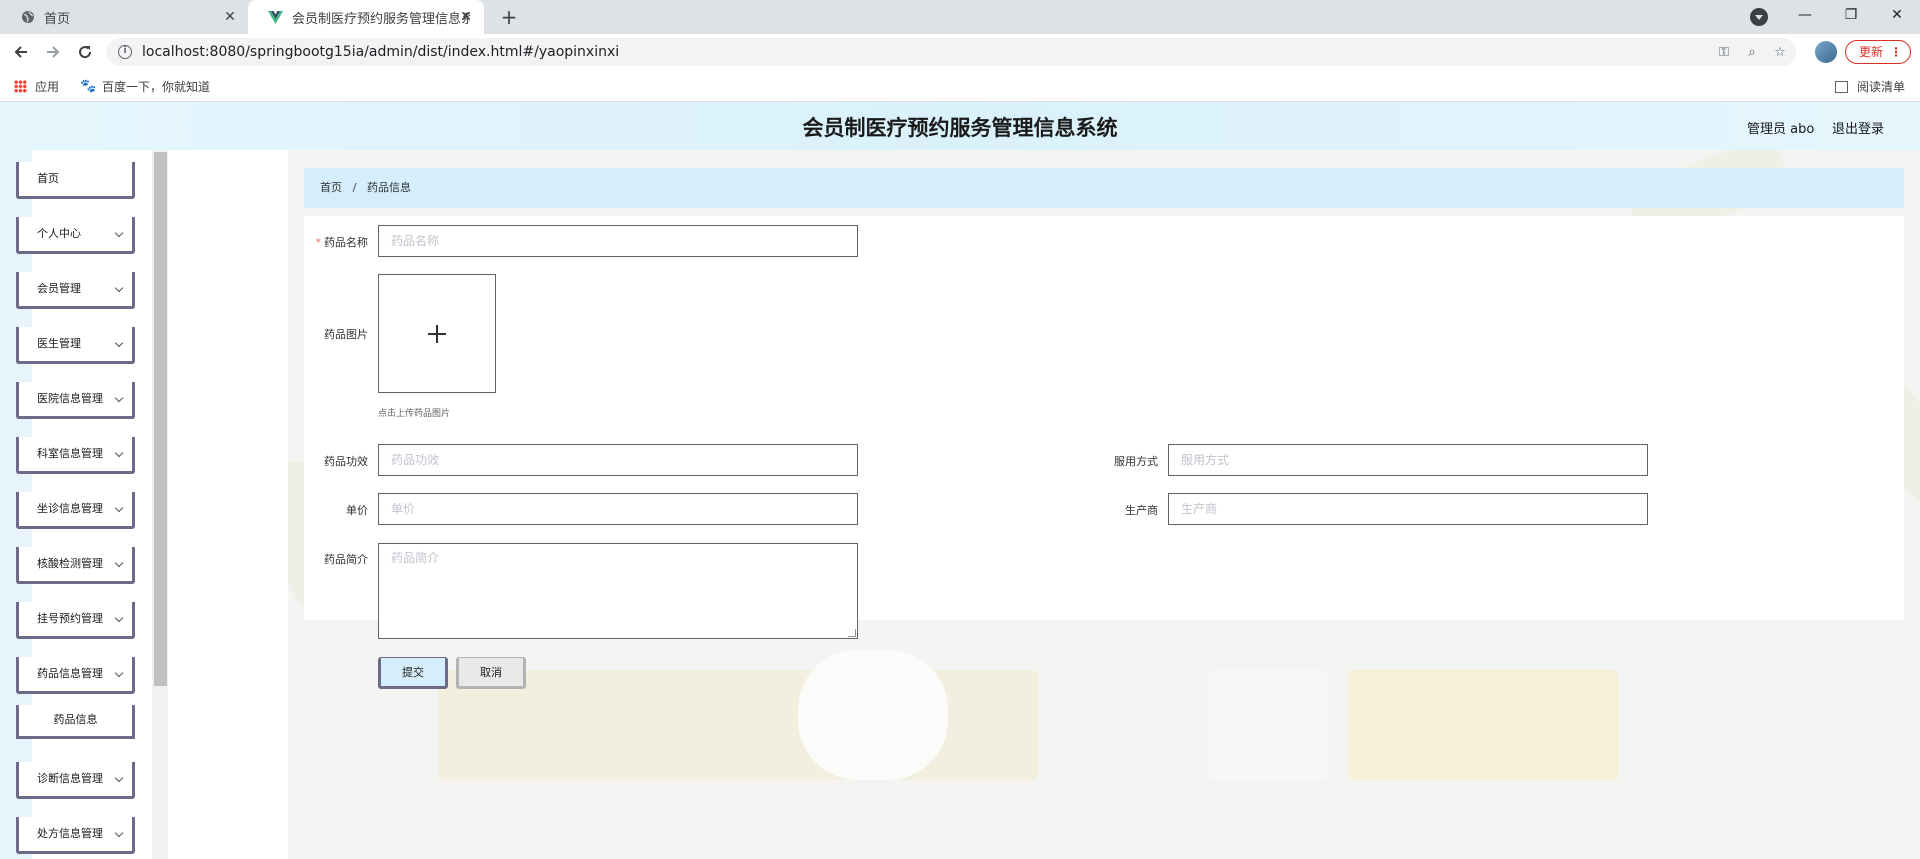 The height and width of the screenshot is (859, 1920). What do you see at coordinates (346, 242) in the screenshot?
I see `label-text: 药品名称` at bounding box center [346, 242].